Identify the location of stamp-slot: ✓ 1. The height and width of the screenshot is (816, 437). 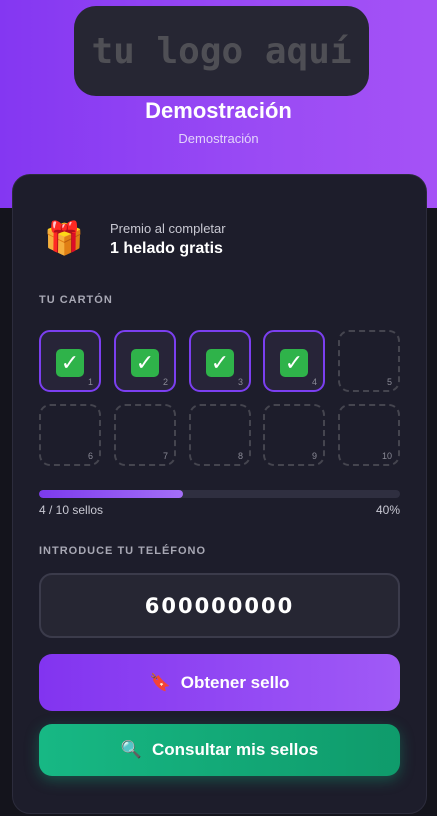
(70, 361).